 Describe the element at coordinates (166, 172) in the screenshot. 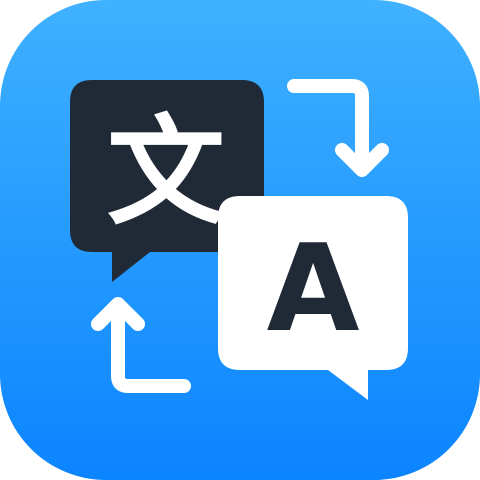

I see `source-glyph: 文` at that location.